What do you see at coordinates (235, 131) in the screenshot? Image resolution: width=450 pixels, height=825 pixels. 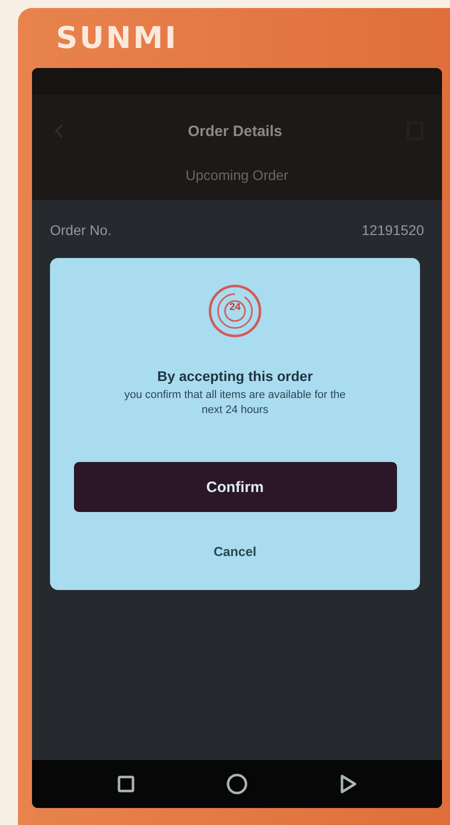 I see `screen-title: Order Details` at bounding box center [235, 131].